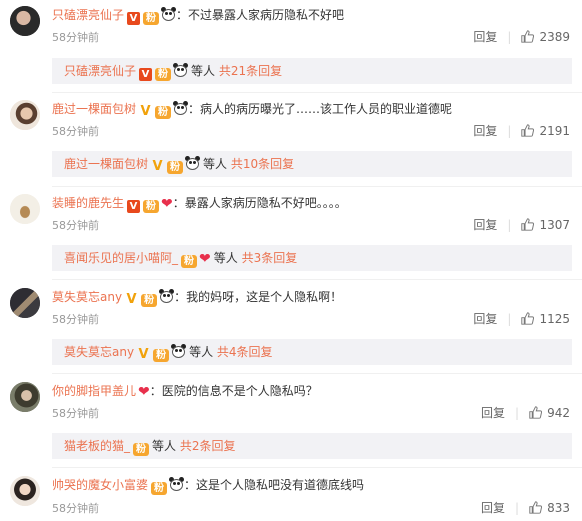 This screenshot has height=521, width=582. I want to click on like-button: 833, so click(549, 508).